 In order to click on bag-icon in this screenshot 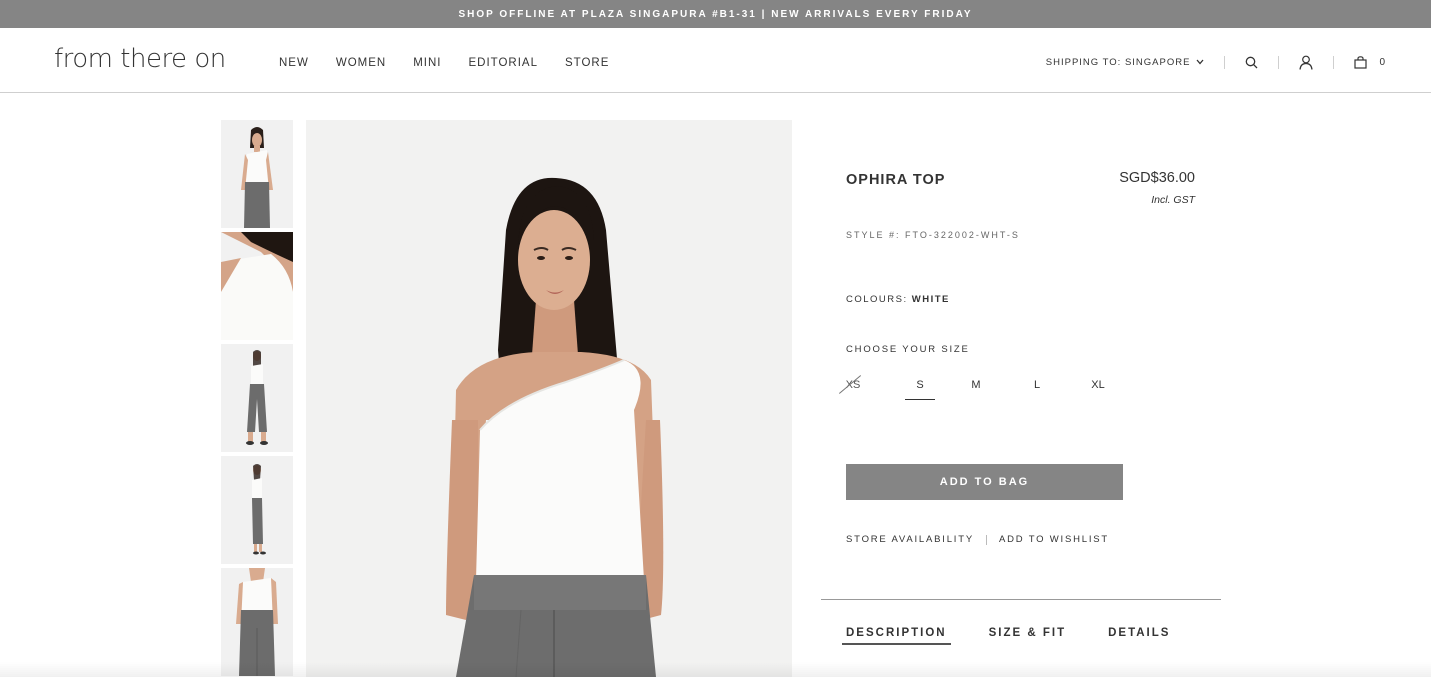, I will do `click(1361, 62)`.